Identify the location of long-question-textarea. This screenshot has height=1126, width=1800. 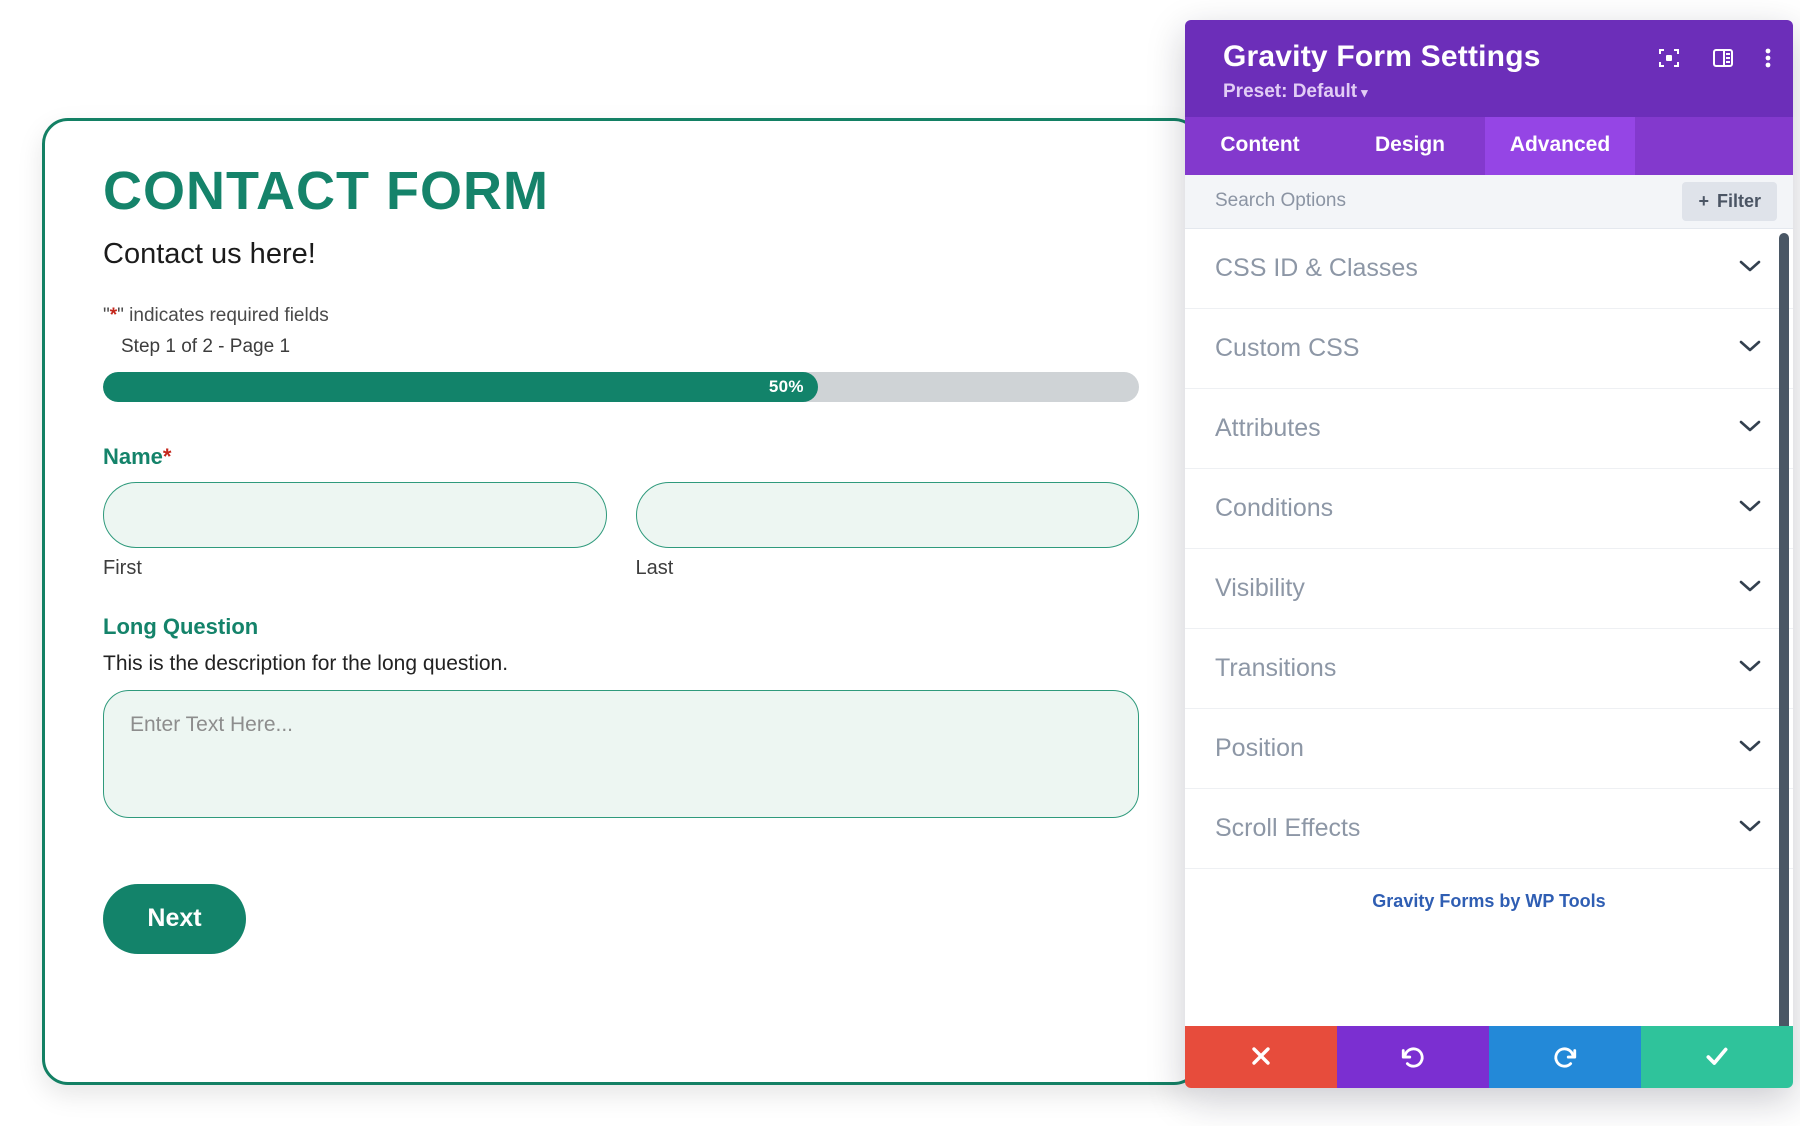
(621, 753).